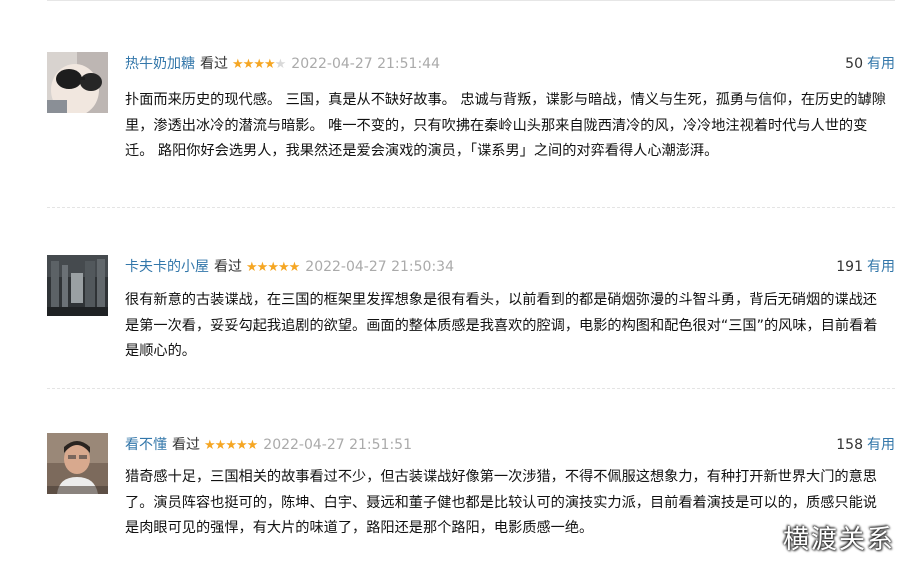 The image size is (922, 576). Describe the element at coordinates (146, 445) in the screenshot. I see `author-link: 看不懂` at that location.